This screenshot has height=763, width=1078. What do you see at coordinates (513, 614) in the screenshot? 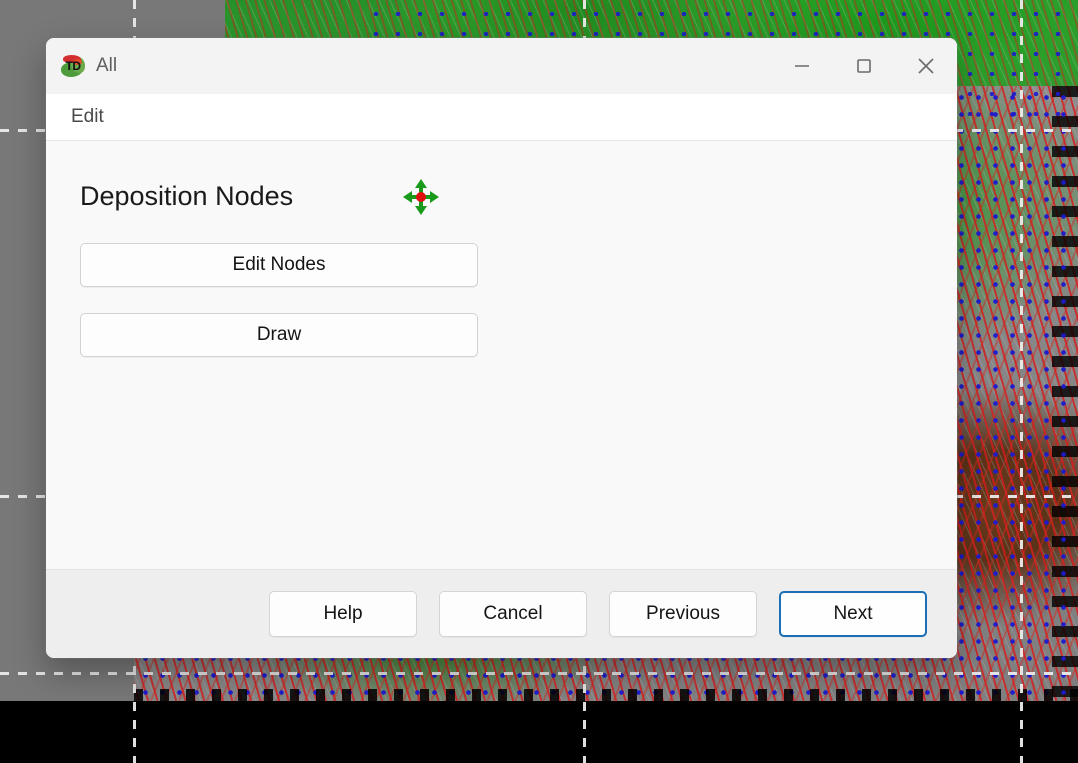
I see `cancel-button: Cancel` at bounding box center [513, 614].